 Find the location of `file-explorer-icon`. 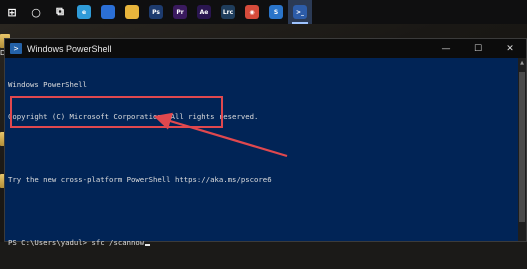

file-explorer-icon is located at coordinates (132, 12).